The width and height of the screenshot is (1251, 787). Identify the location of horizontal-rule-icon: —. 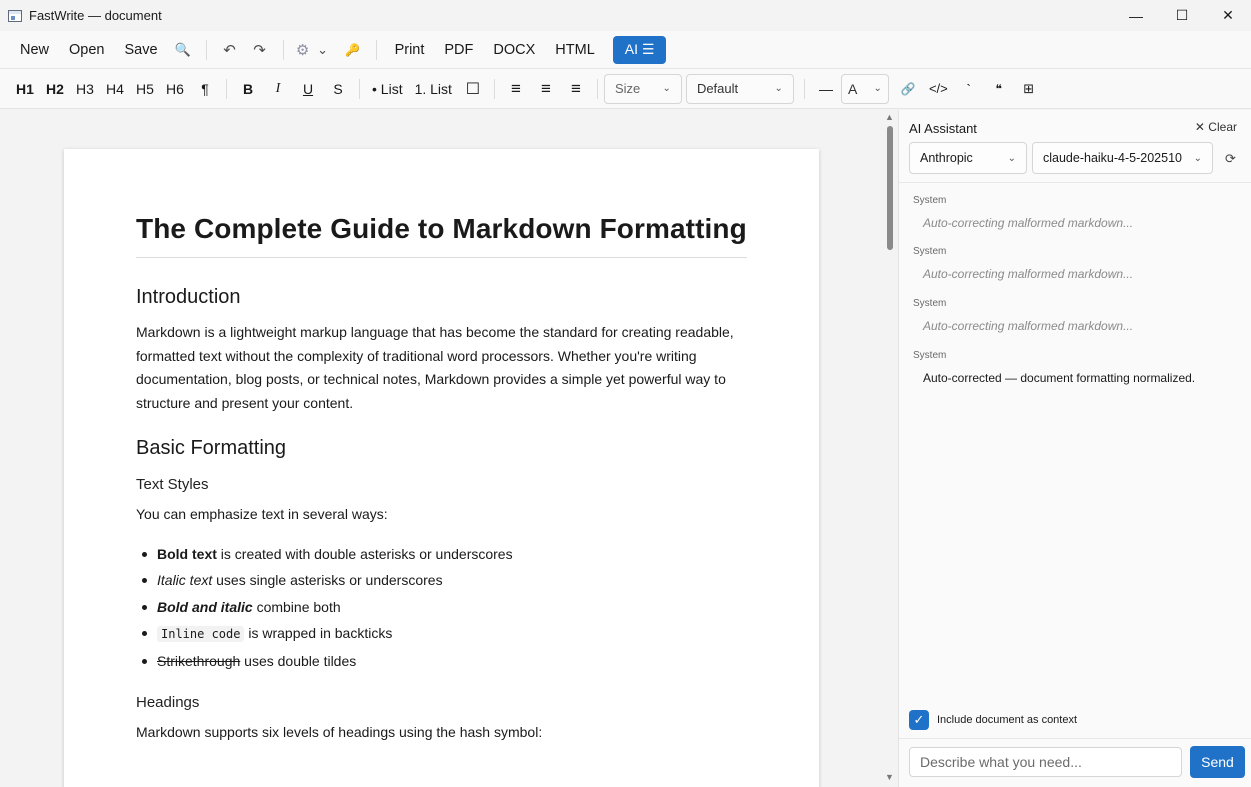
(826, 89).